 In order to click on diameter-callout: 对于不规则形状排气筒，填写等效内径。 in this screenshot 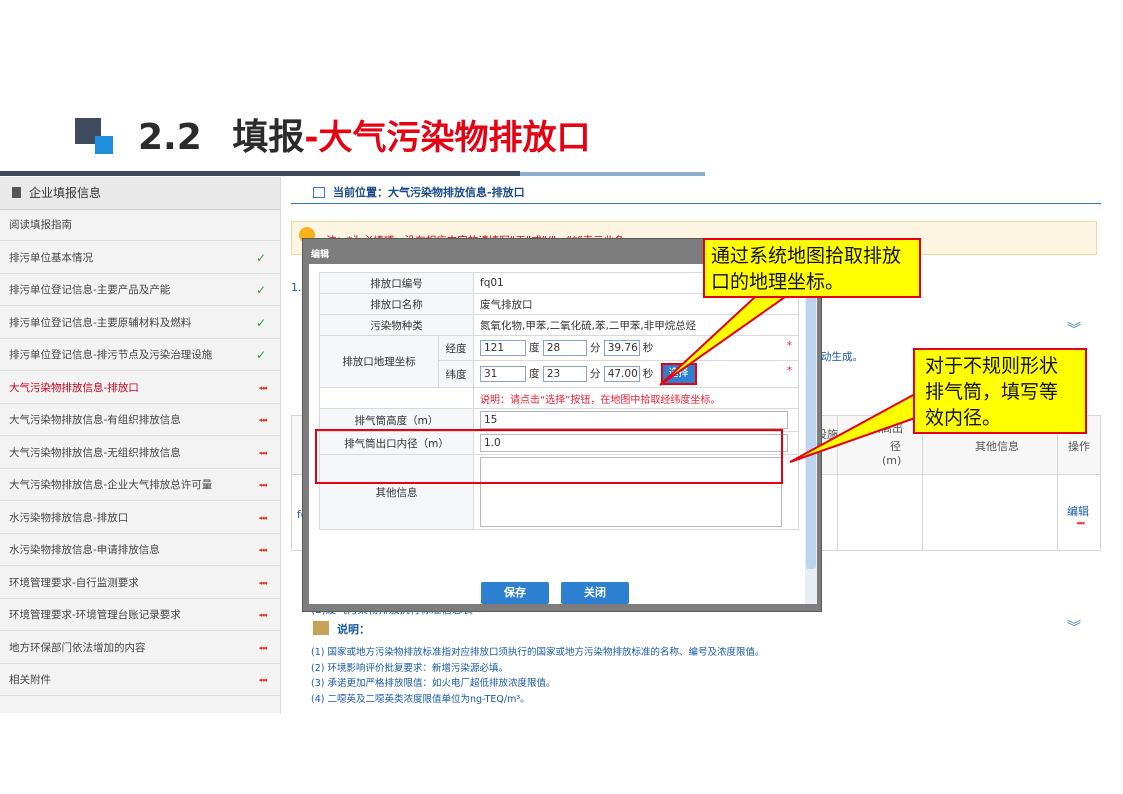, I will do `click(1000, 391)`.